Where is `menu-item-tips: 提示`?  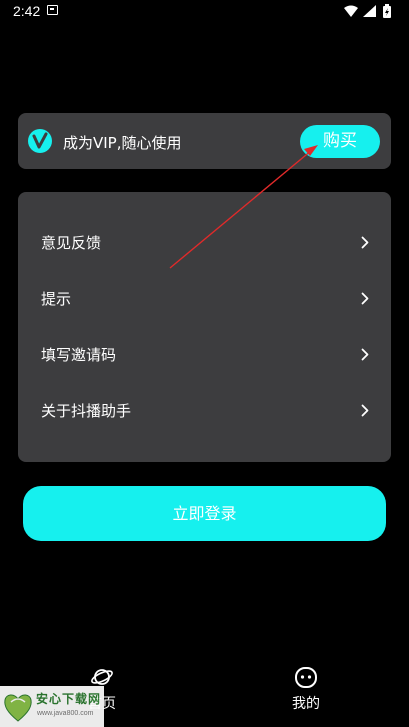
menu-item-tips: 提示 is located at coordinates (204, 299).